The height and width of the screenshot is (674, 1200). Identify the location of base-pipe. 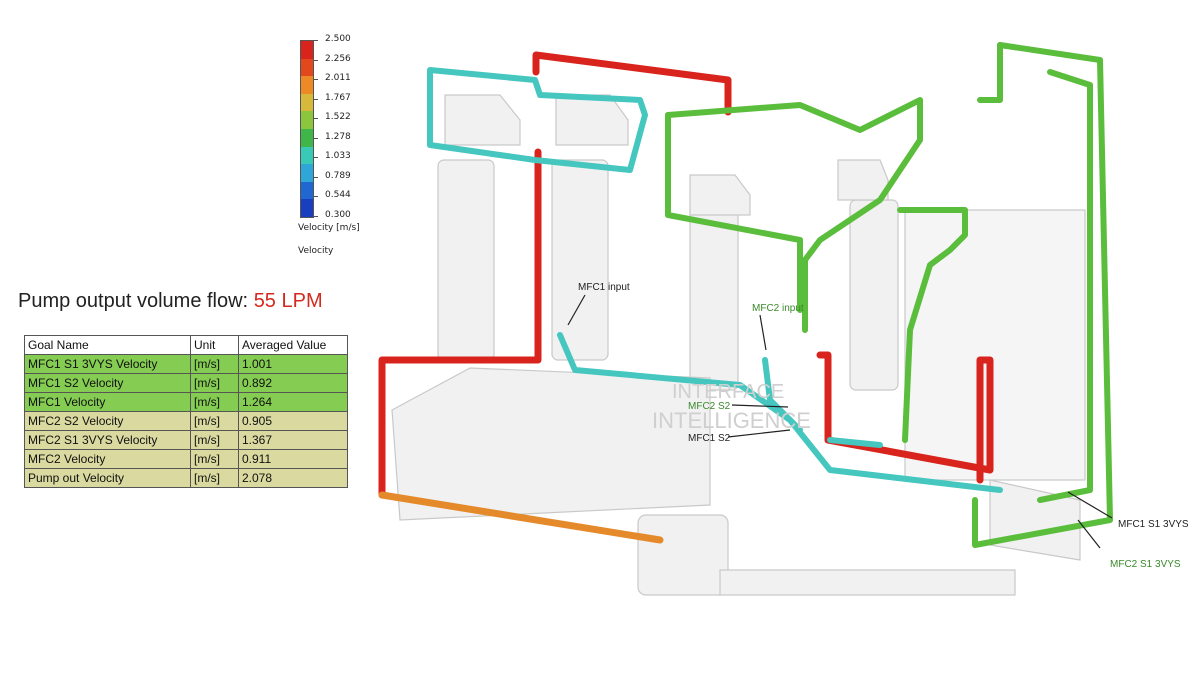
(867, 582).